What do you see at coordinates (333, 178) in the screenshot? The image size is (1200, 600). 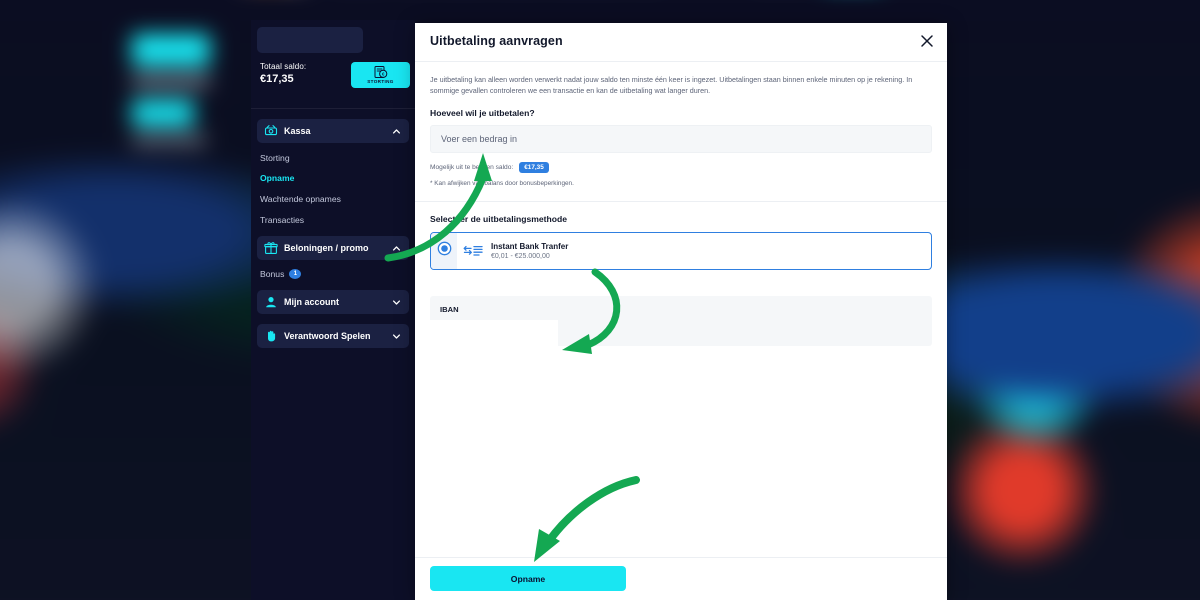 I see `sidebar-item-opname: Opname` at bounding box center [333, 178].